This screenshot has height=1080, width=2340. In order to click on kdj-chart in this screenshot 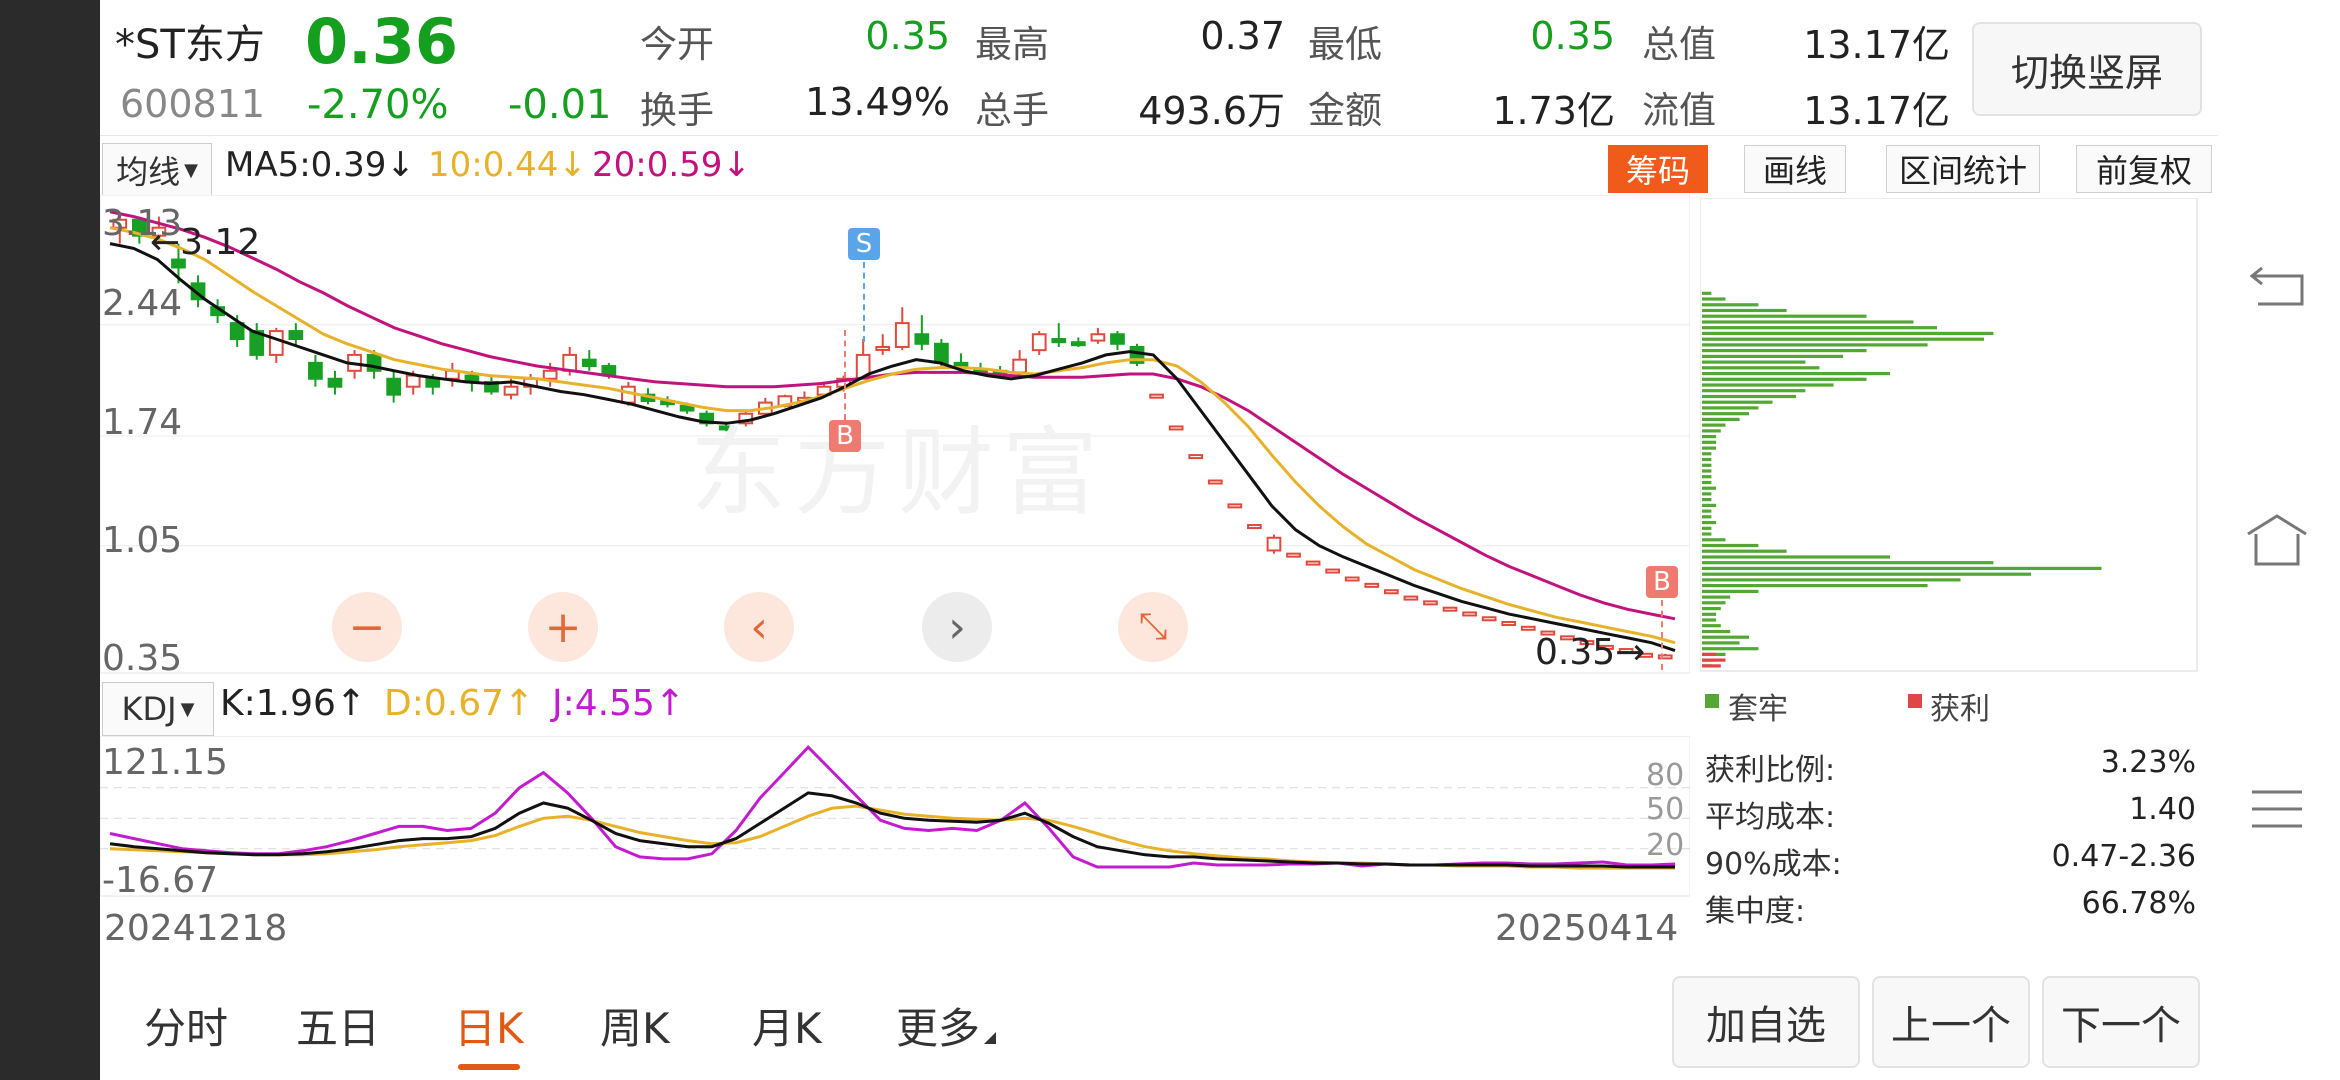, I will do `click(895, 817)`.